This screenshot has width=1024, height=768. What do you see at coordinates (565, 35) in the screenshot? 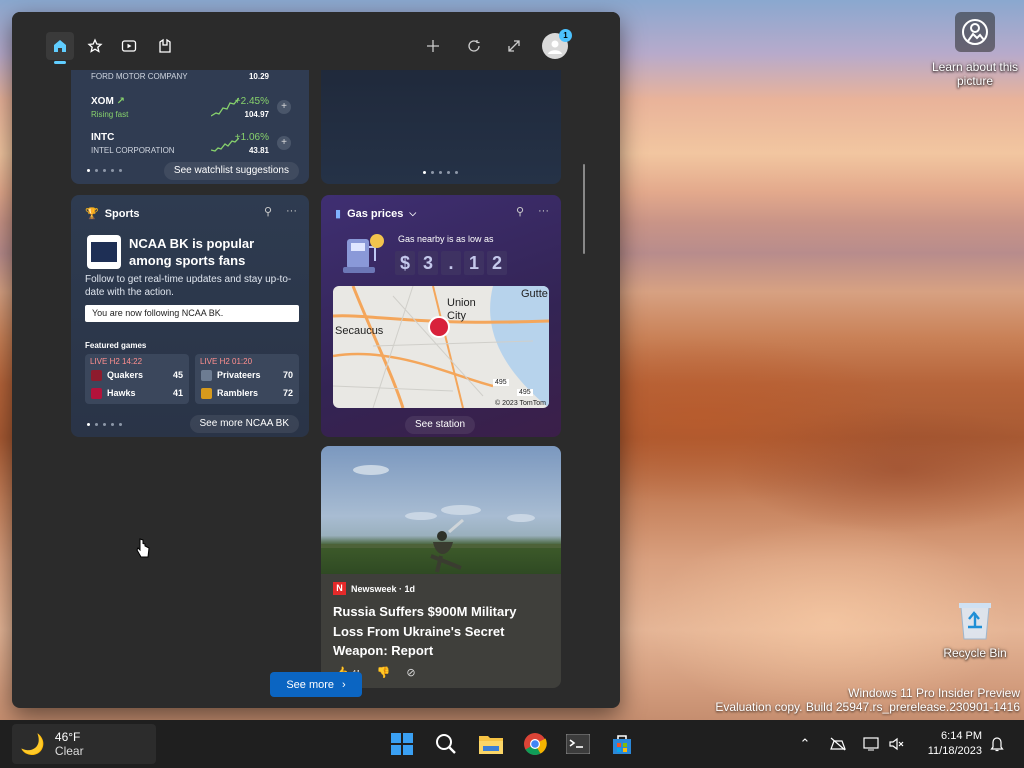
I see `notification-badge: 1` at bounding box center [565, 35].